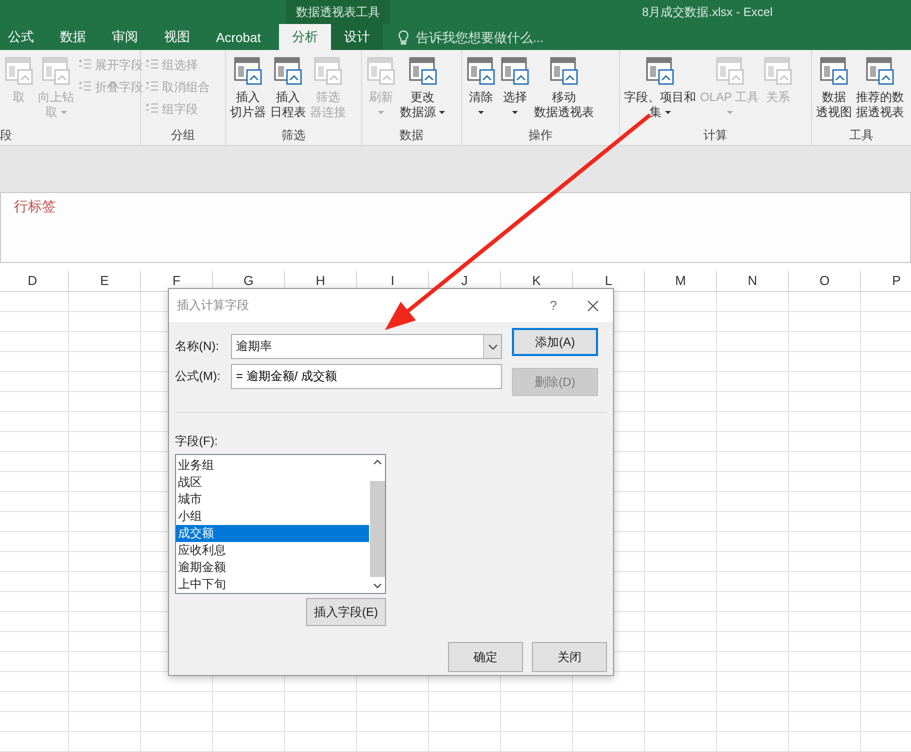 This screenshot has height=752, width=911. Describe the element at coordinates (834, 89) in the screenshot. I see `ribbon-button: 数据 透视图` at that location.